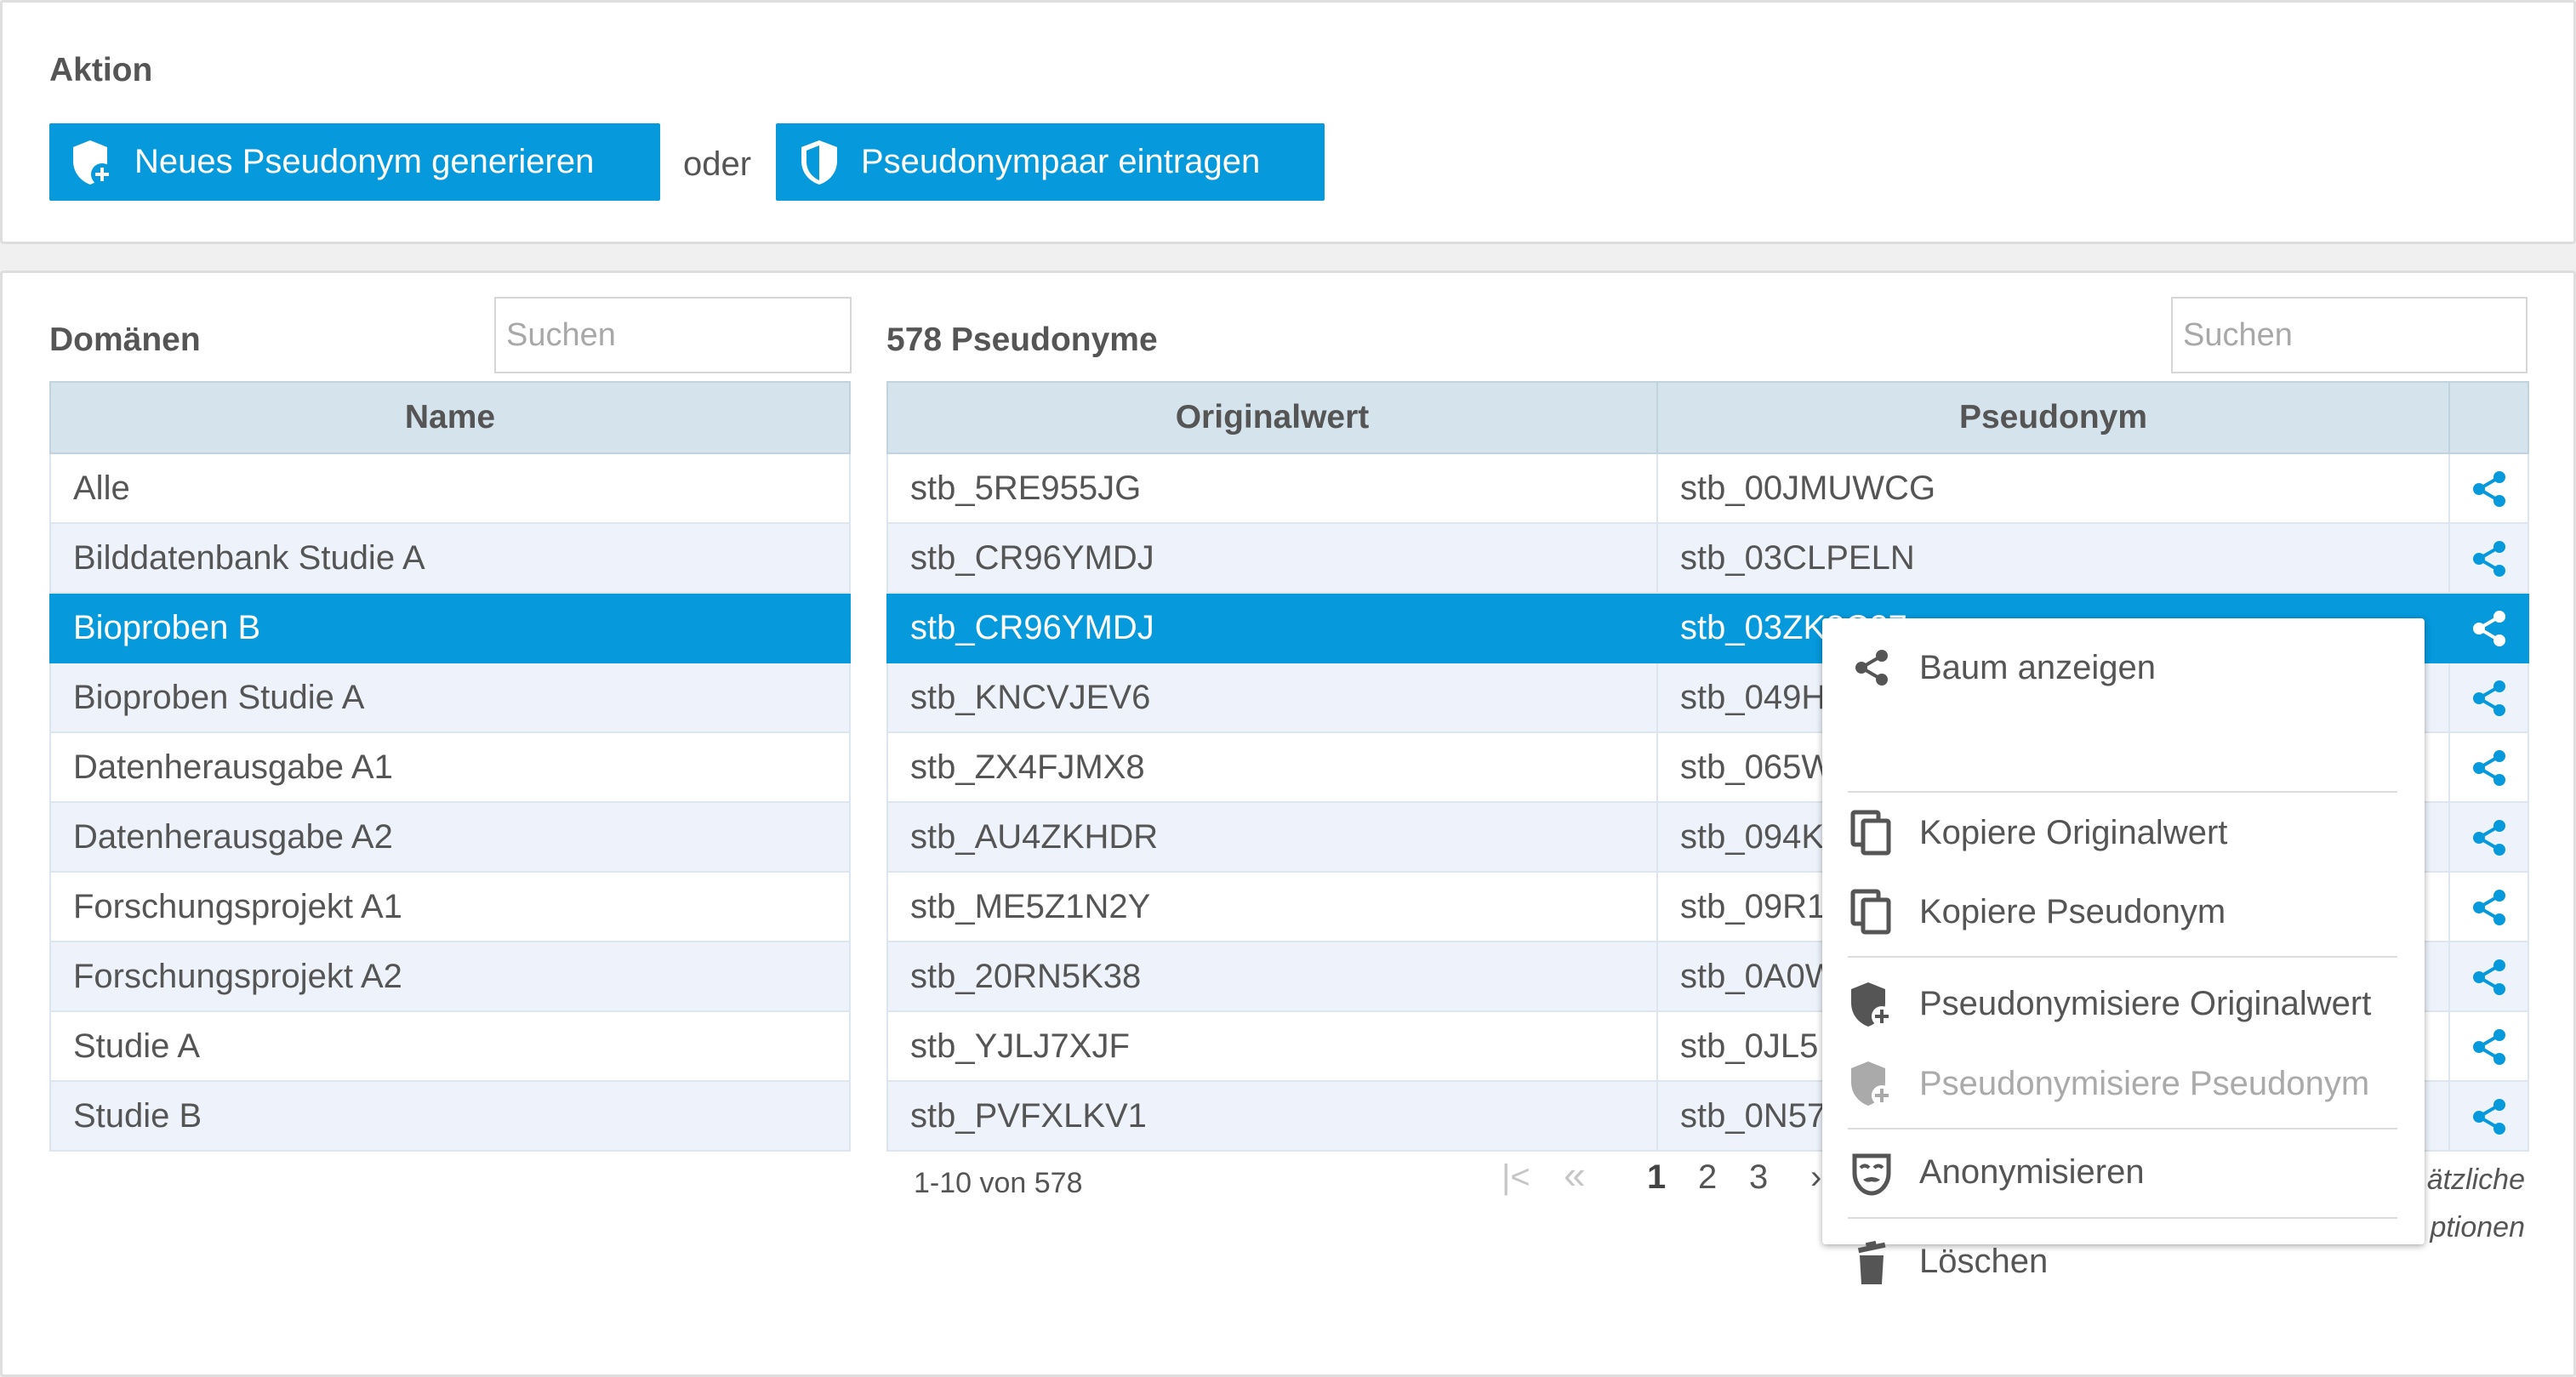 This screenshot has height=1377, width=2576. Describe the element at coordinates (1272, 1046) in the screenshot. I see `original-value-cell: stb_YJLJ7XJF` at that location.